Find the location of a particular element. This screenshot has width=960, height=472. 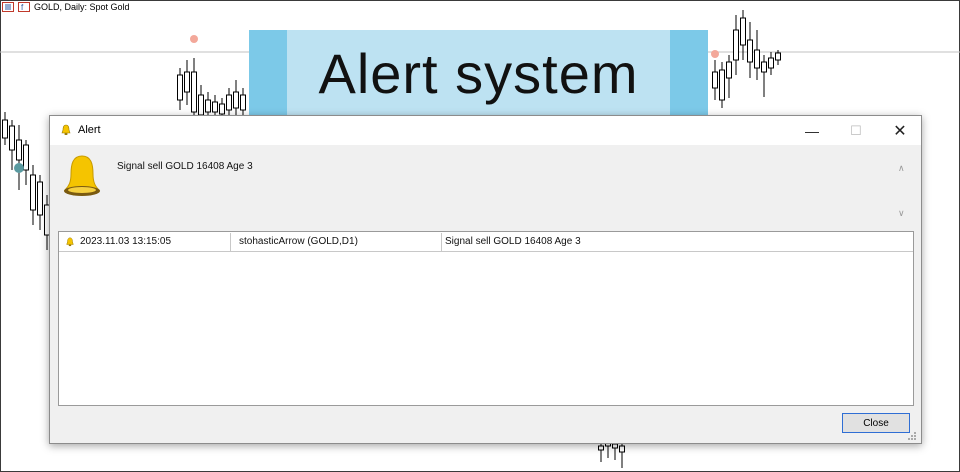

alert-message: Signal sell GOLD 16408 Age 3 is located at coordinates (185, 166).